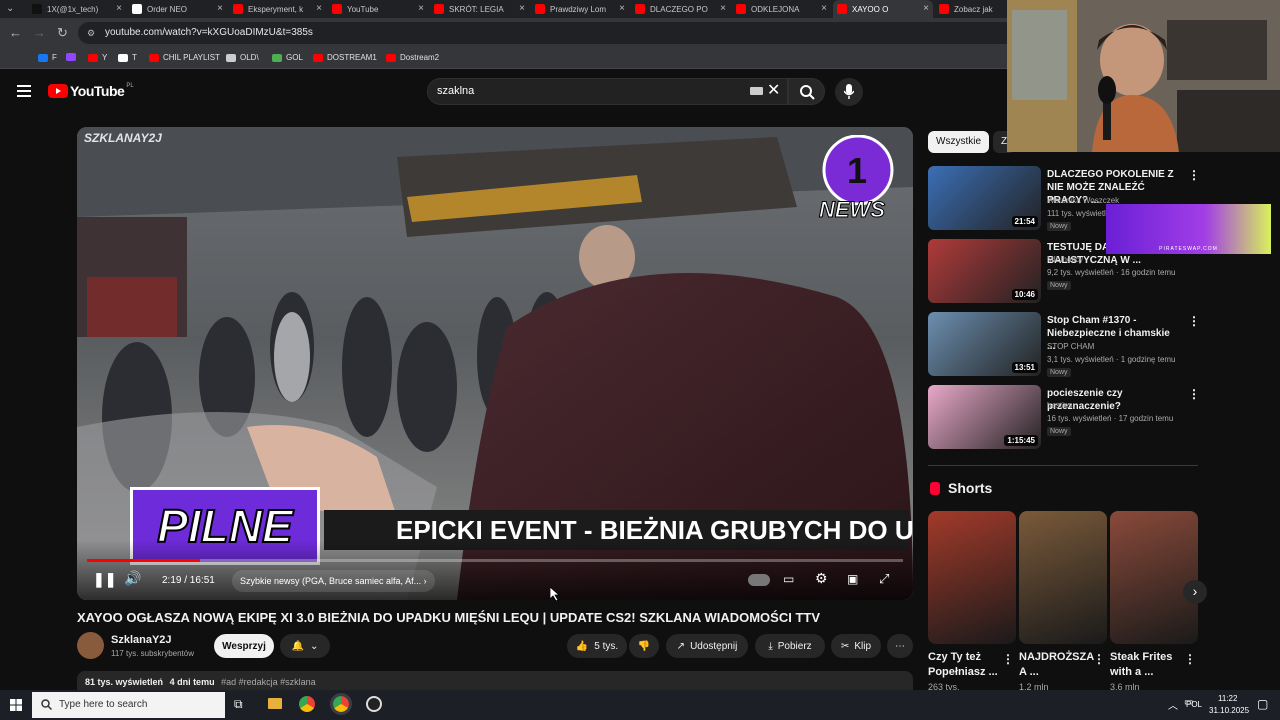 The image size is (1280, 720). What do you see at coordinates (24, 91) in the screenshot?
I see `menu-icon` at bounding box center [24, 91].